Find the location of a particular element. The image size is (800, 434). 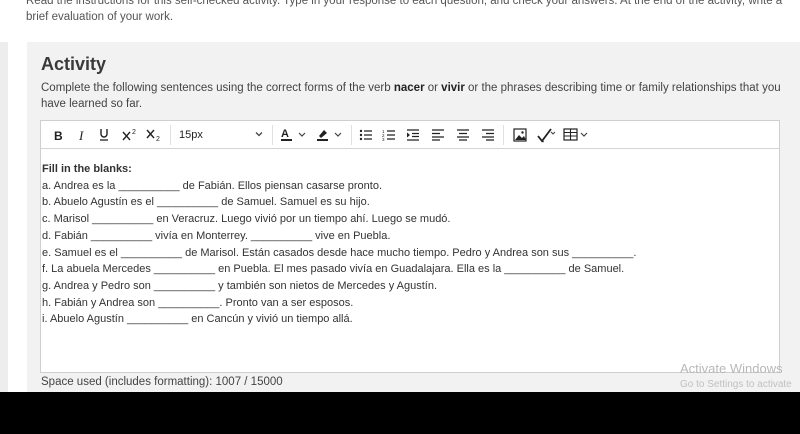

insert-image-button is located at coordinates (520, 135).